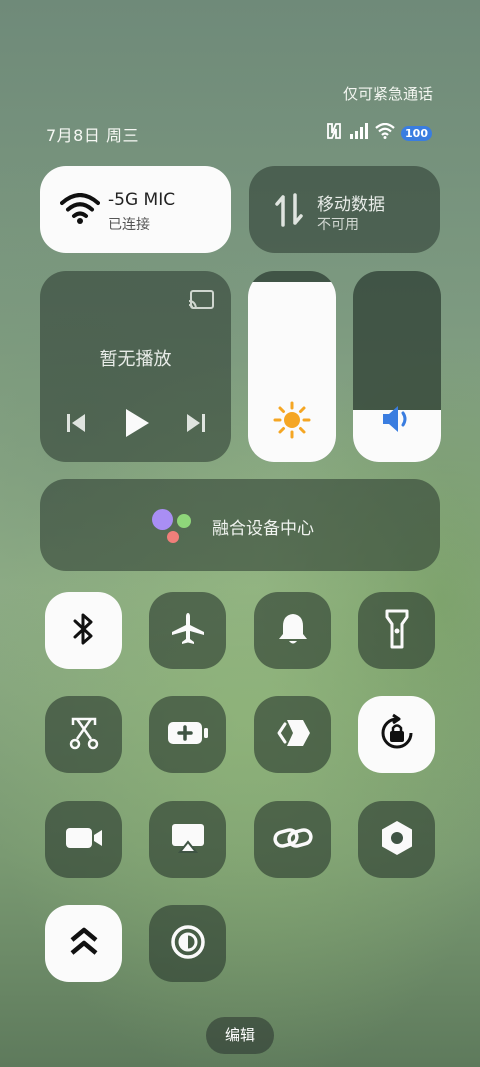  Describe the element at coordinates (137, 425) in the screenshot. I see `play-icon` at that location.